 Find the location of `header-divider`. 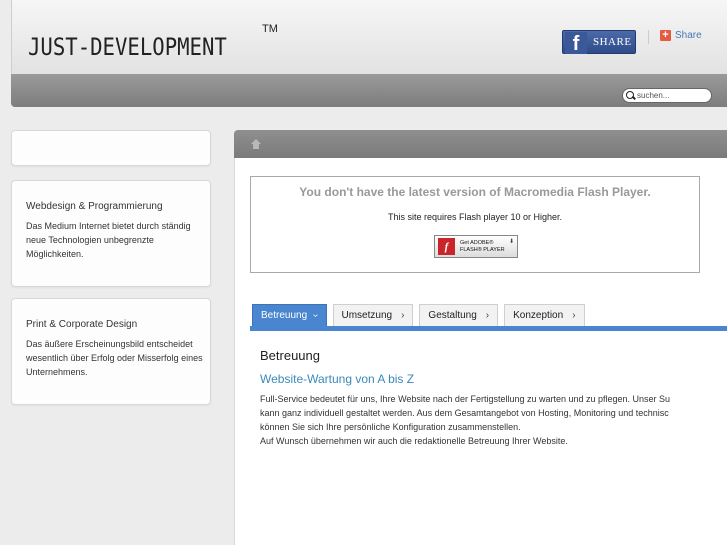

header-divider is located at coordinates (648, 37).